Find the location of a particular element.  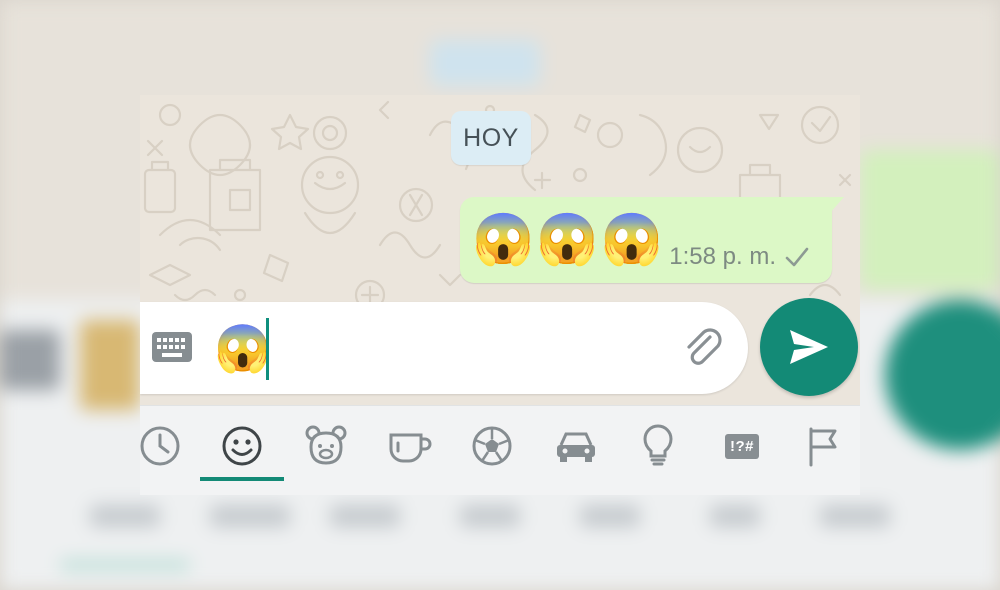

smiley-icon is located at coordinates (242, 446).